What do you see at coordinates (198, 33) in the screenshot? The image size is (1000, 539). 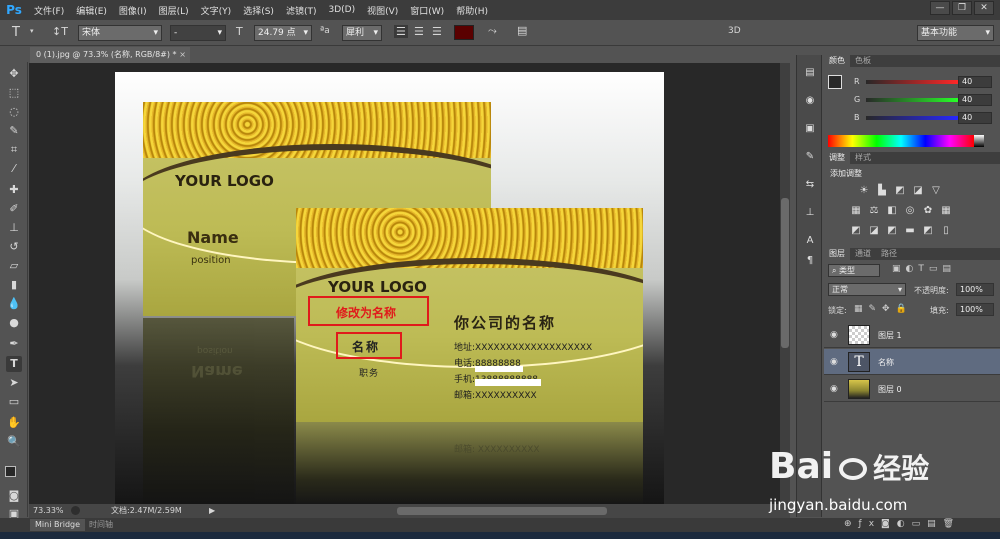 I see `font-style-select: - ▾` at bounding box center [198, 33].